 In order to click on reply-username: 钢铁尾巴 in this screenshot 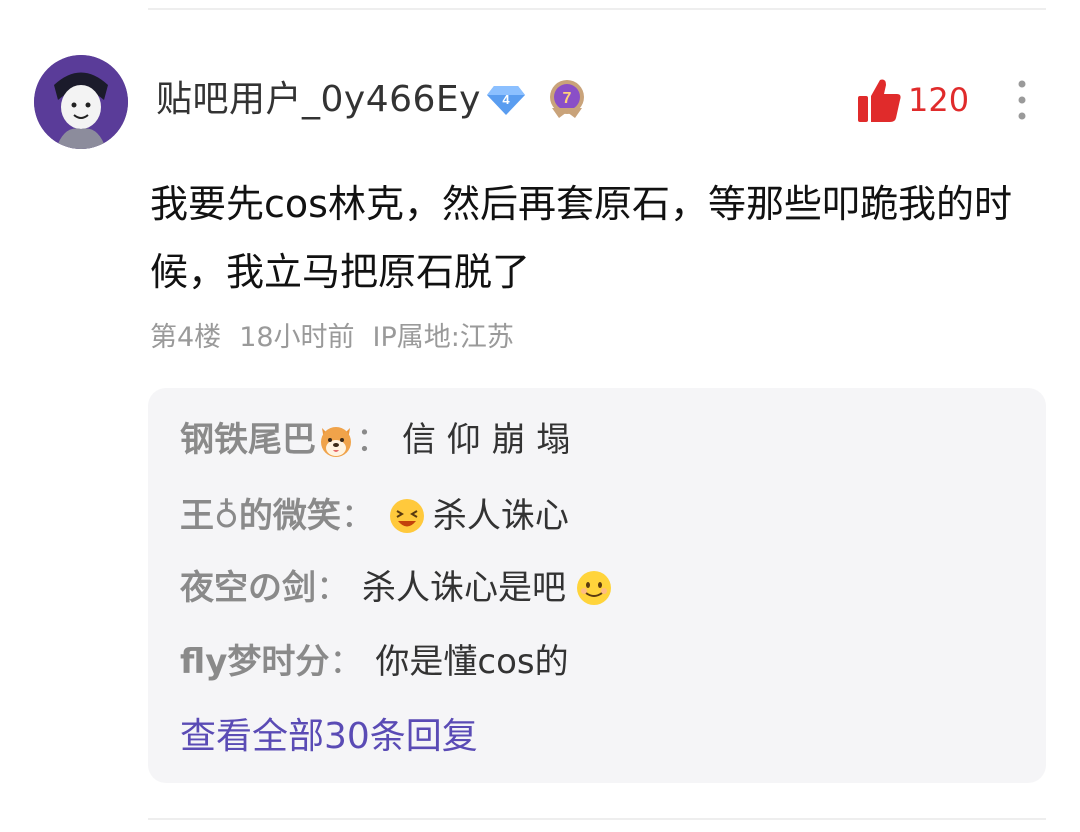, I will do `click(248, 440)`.